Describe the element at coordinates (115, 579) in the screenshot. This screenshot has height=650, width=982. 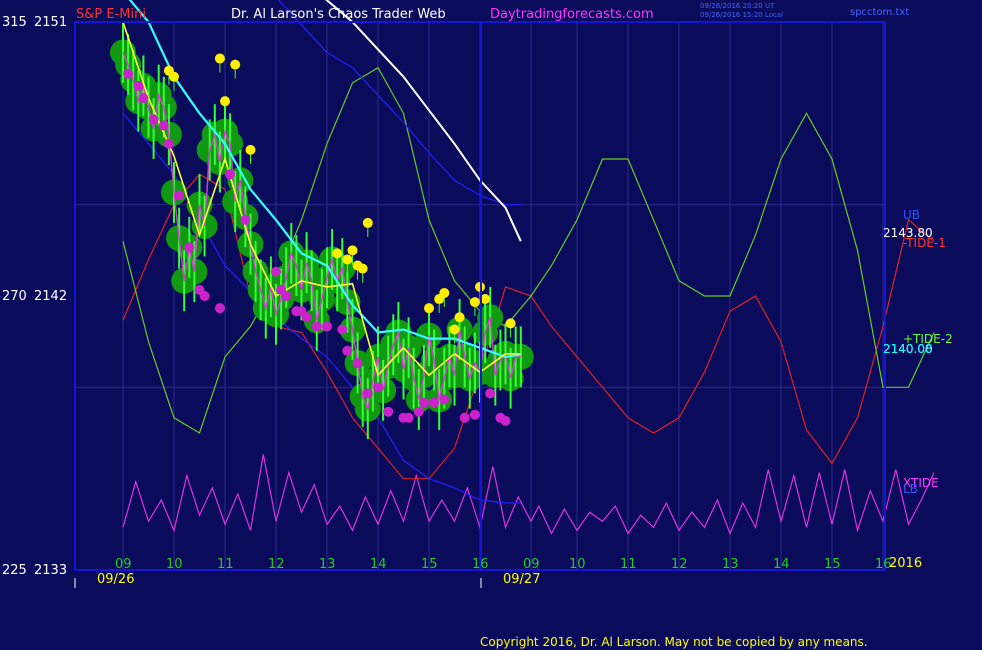
I see `x-date-label: 09/26` at that location.